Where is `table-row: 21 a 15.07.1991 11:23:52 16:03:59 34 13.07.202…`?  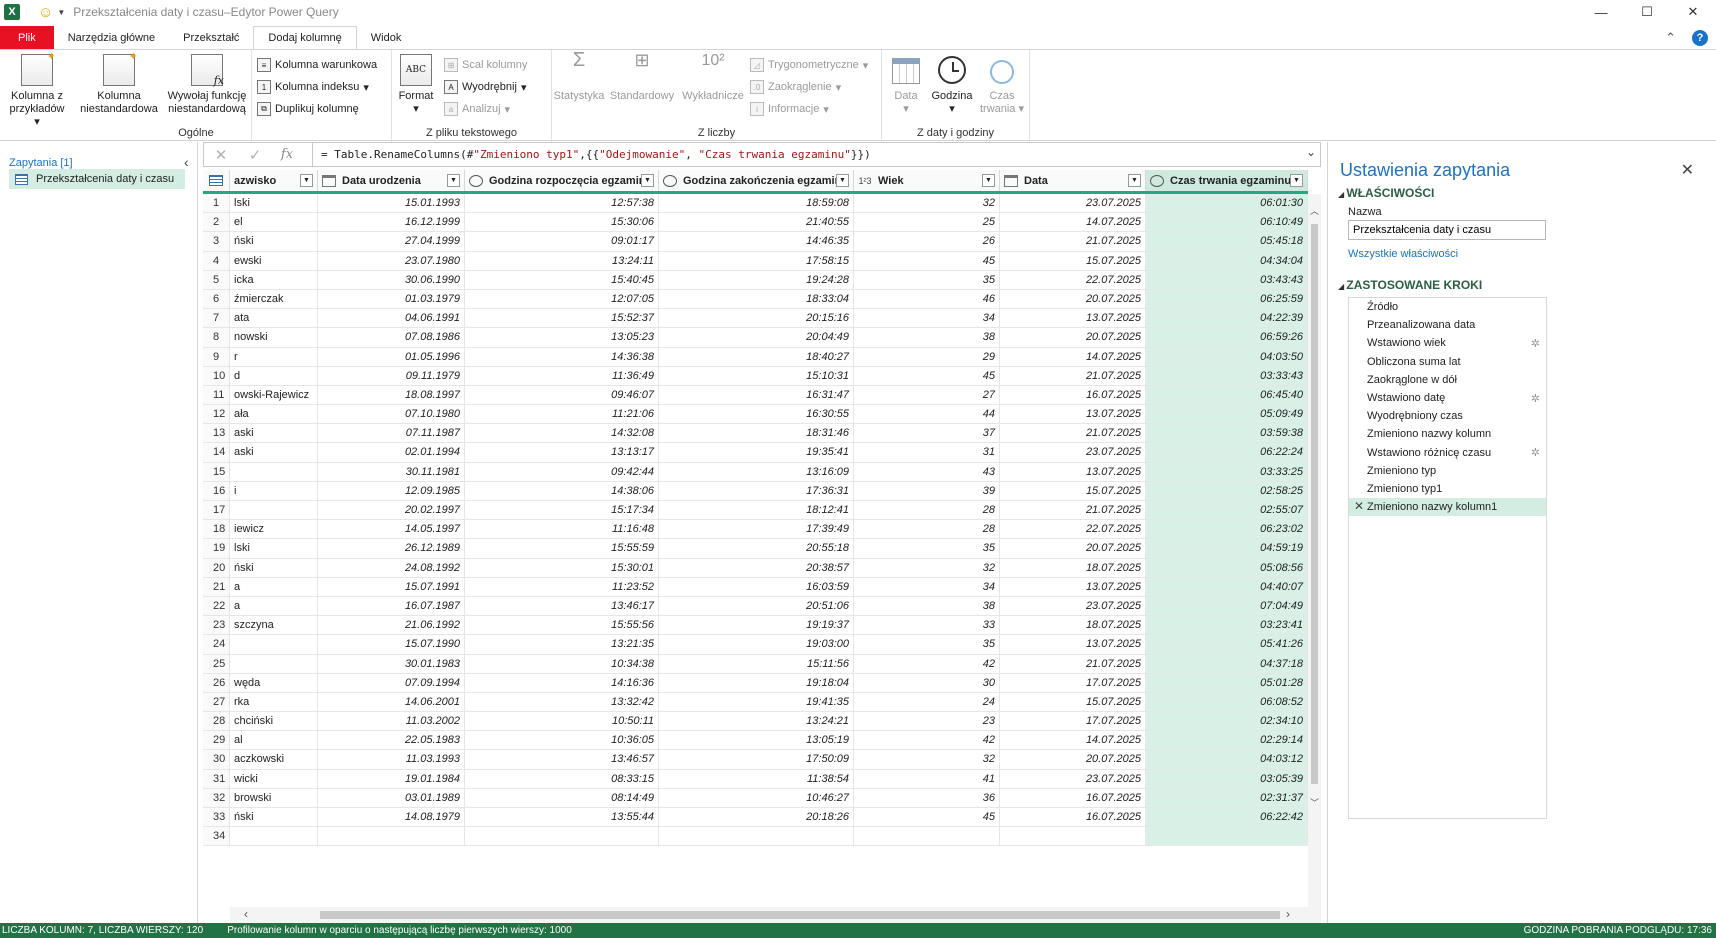
table-row: 21 a 15.07.1991 11:23:52 16:03:59 34 13.07.202… is located at coordinates (755, 587).